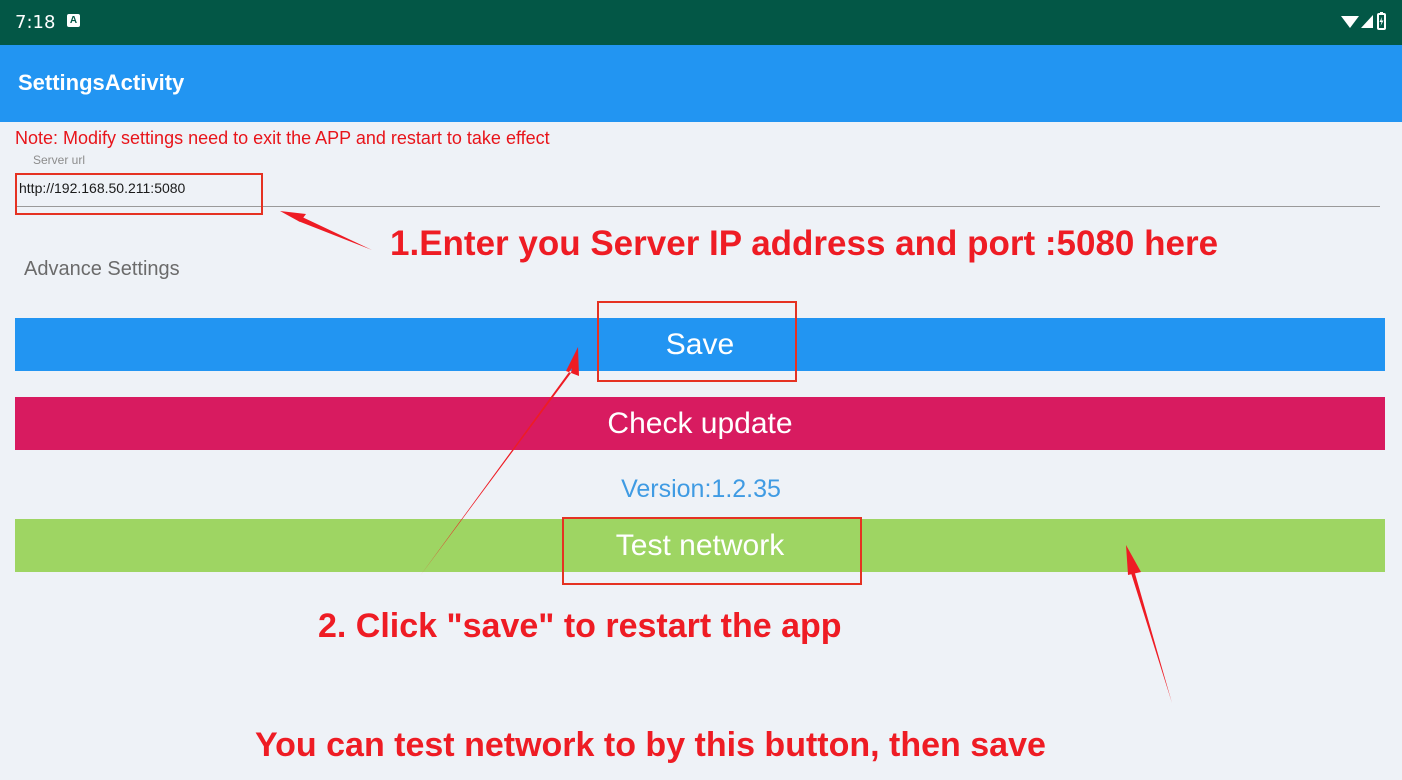 This screenshot has height=780, width=1402. I want to click on status-time: 7:18, so click(35, 22).